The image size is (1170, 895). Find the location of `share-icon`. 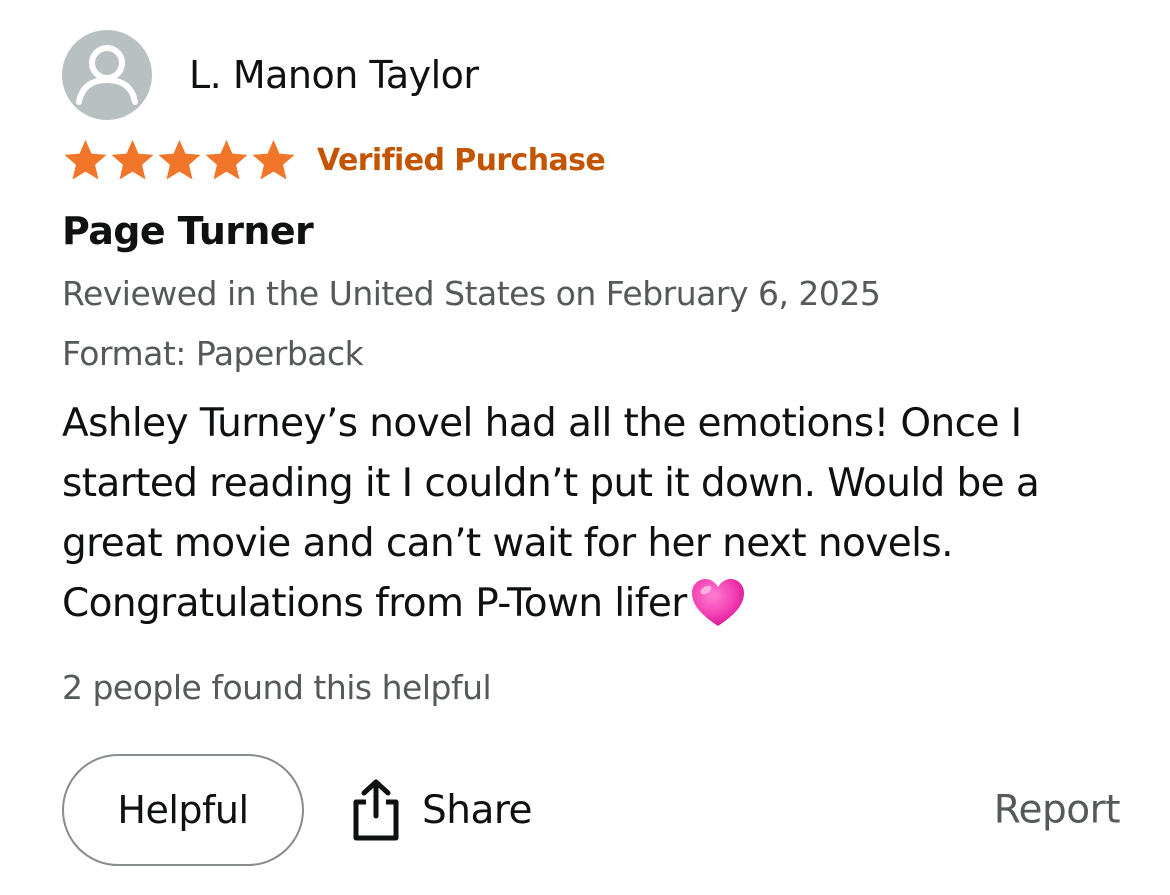

share-icon is located at coordinates (376, 810).